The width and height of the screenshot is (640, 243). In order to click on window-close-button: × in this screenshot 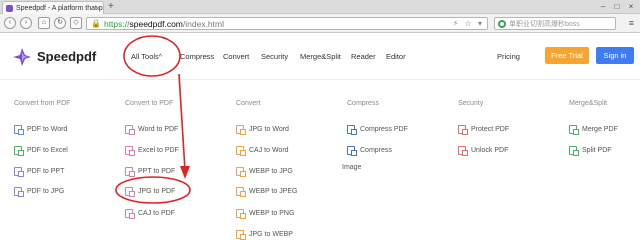, I will do `click(631, 6)`.